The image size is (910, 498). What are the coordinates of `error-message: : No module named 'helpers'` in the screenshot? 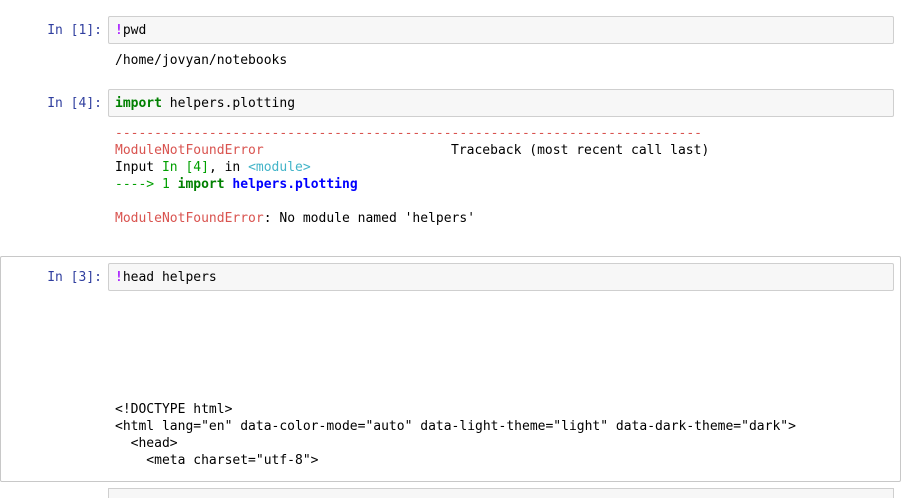 It's located at (369, 218).